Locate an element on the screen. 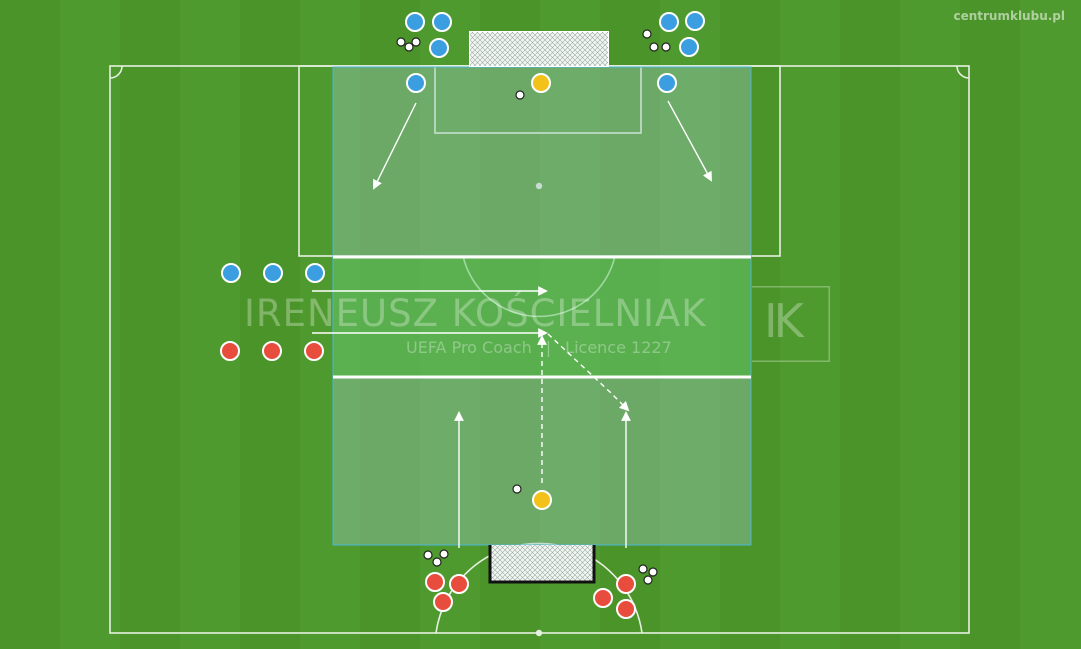 The width and height of the screenshot is (1081, 649). watermark-logo: IK is located at coordinates (792, 324).